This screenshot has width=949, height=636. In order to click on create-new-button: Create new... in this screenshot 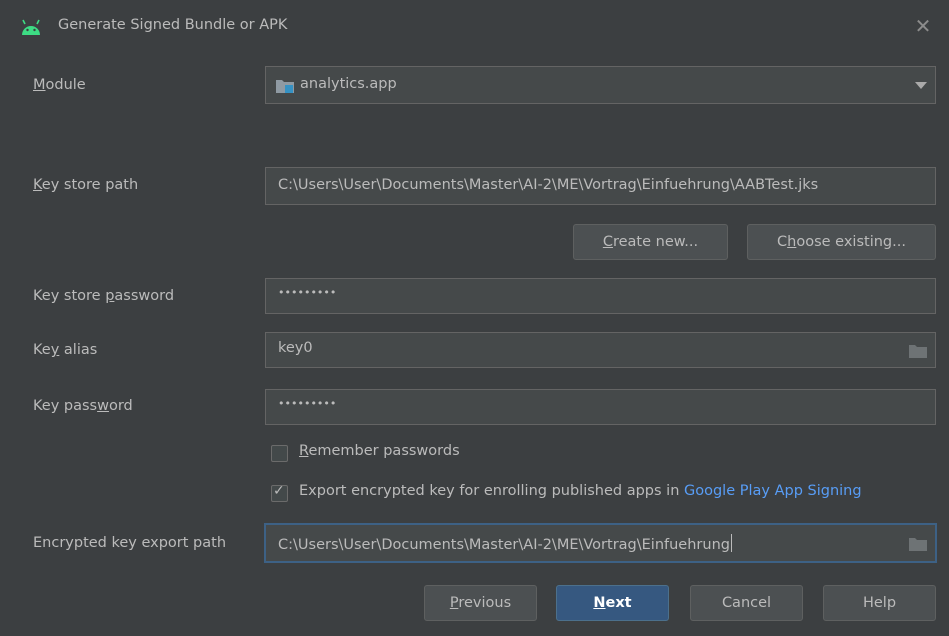, I will do `click(650, 242)`.